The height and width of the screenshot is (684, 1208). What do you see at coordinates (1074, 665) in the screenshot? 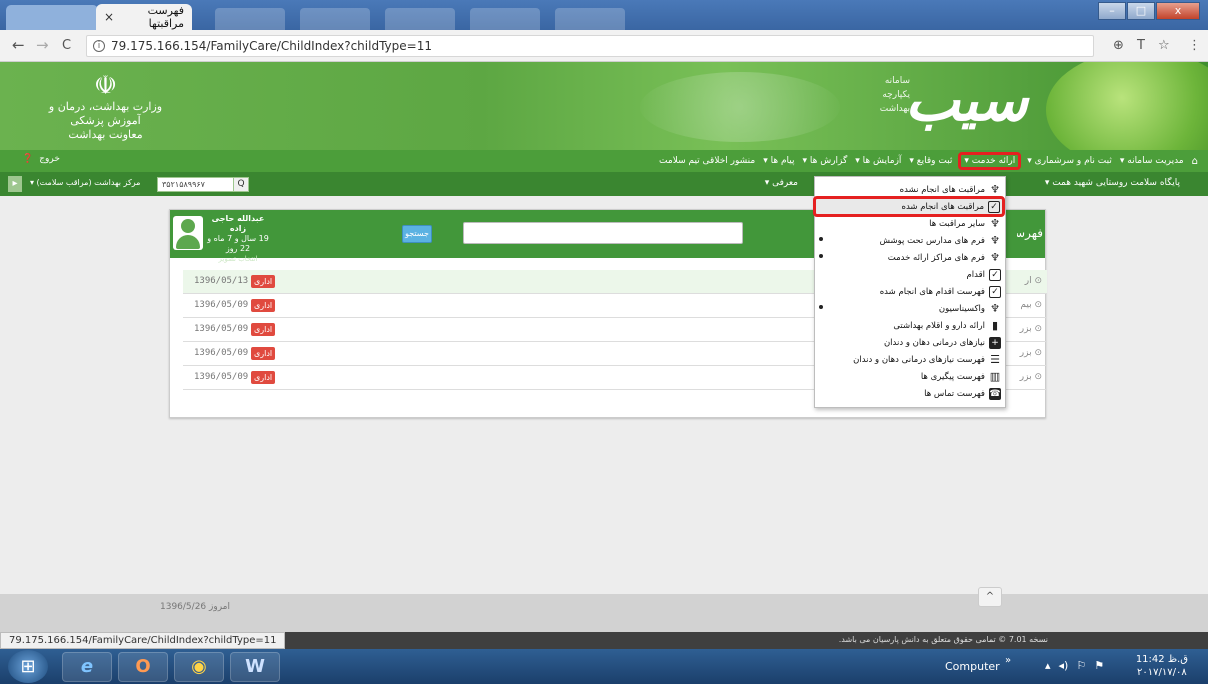
I see `system-tray: ▴ ◂) ⚐ ⚑` at bounding box center [1074, 665].